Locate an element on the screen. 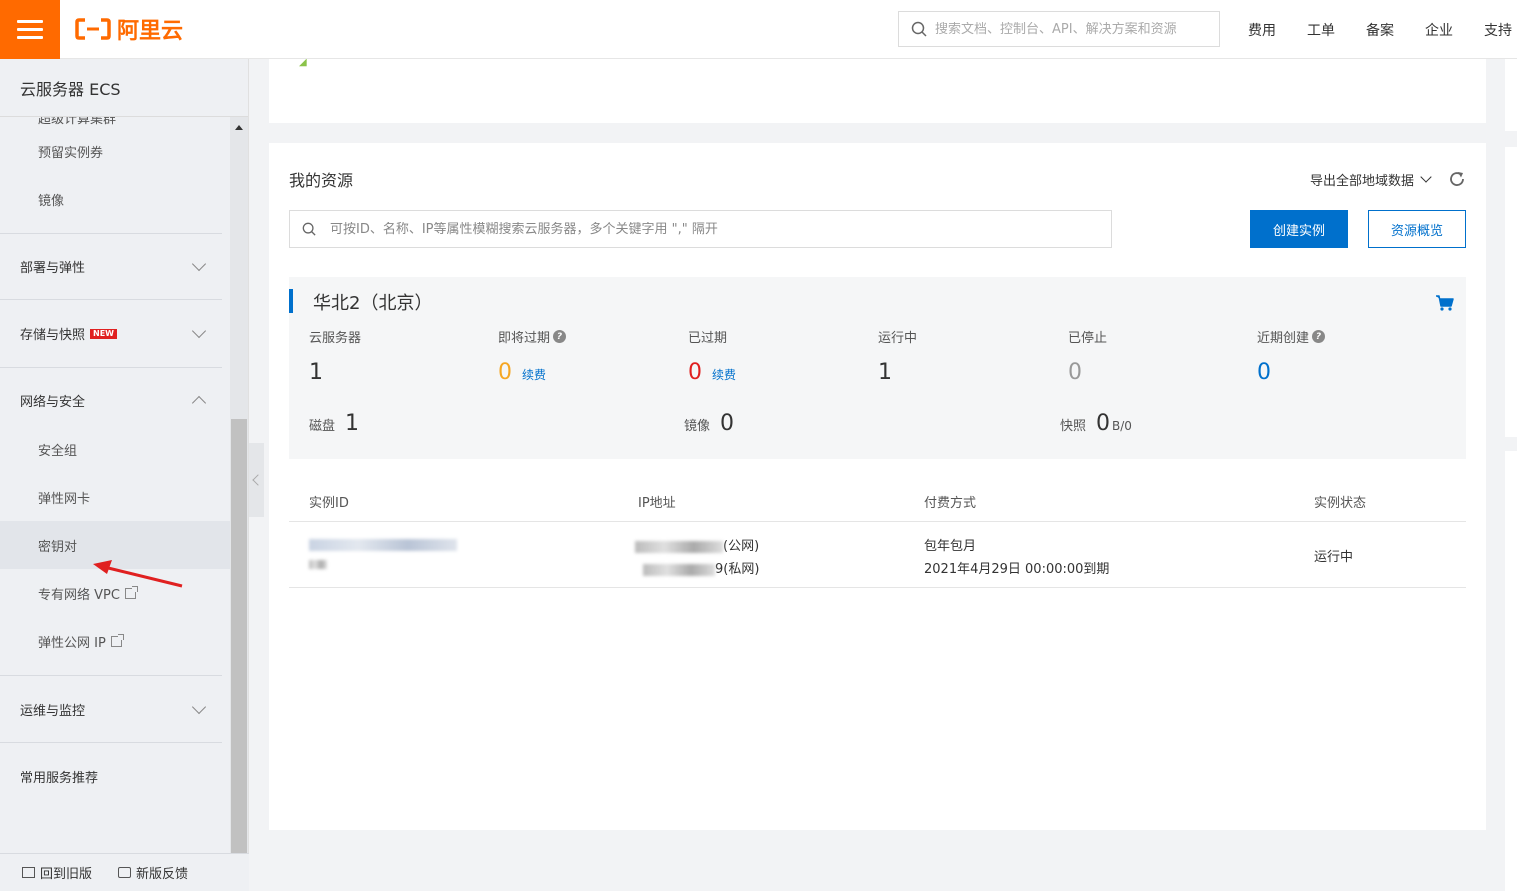 The image size is (1517, 891). expiry-time: 2021年4月29日 00:00:00到期 is located at coordinates (1017, 569).